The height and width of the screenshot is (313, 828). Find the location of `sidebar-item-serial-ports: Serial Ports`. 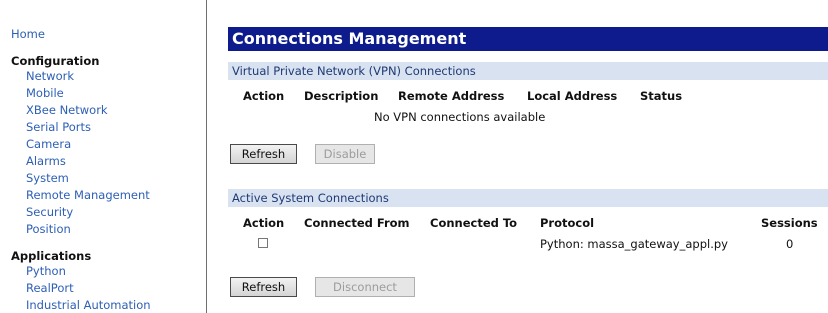

sidebar-item-serial-ports: Serial Ports is located at coordinates (58, 127).